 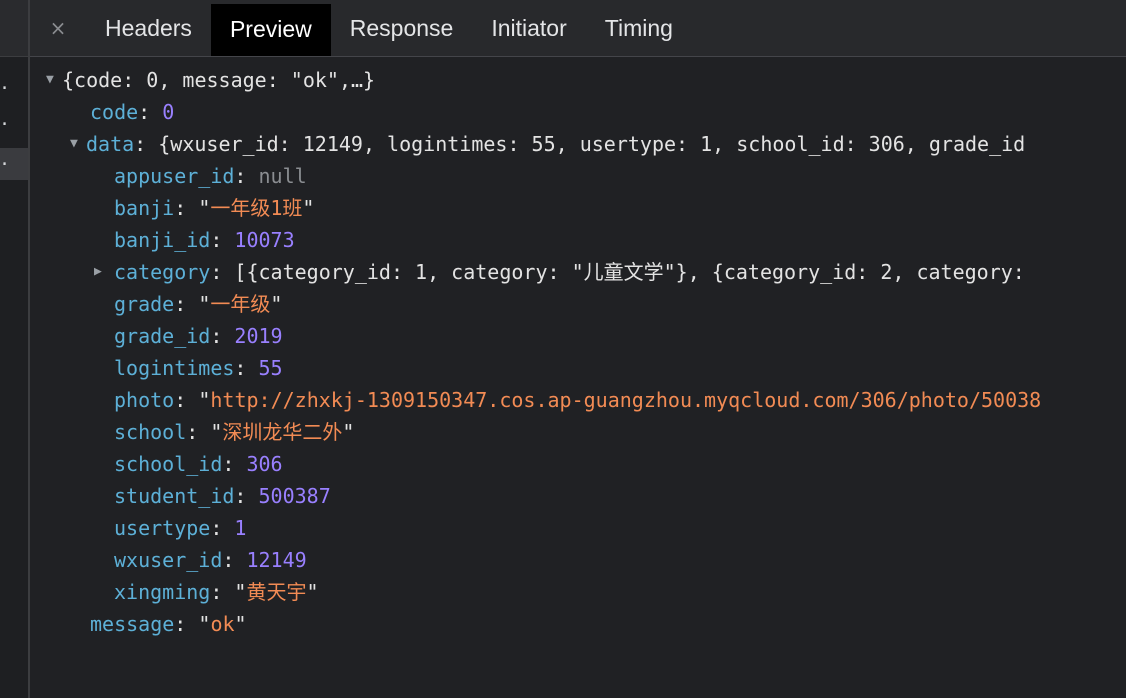 I want to click on tree-row-school-id: school_id: 306, so click(x=198, y=464).